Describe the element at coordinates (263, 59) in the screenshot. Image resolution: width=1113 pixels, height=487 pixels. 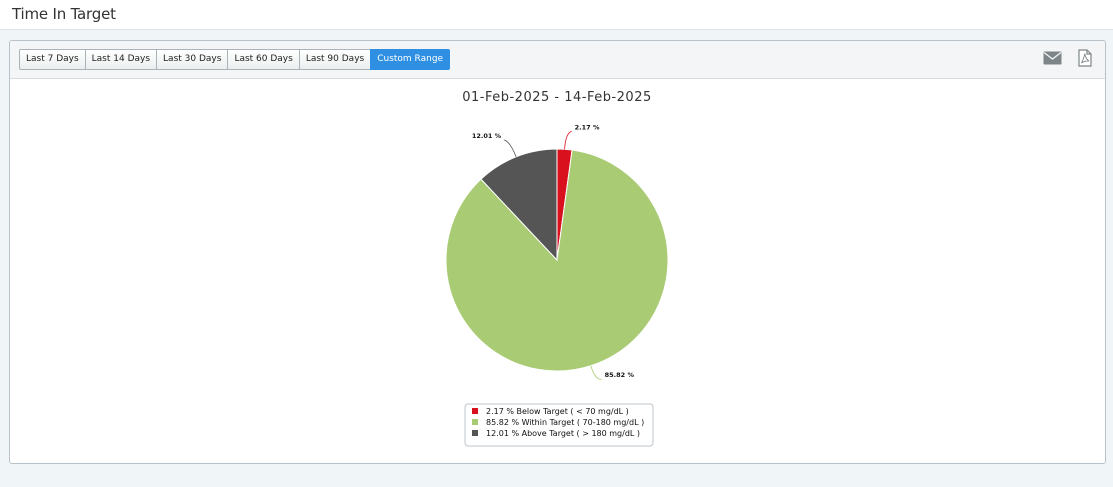
I see `last-60-days-button: Last 60 Days` at that location.